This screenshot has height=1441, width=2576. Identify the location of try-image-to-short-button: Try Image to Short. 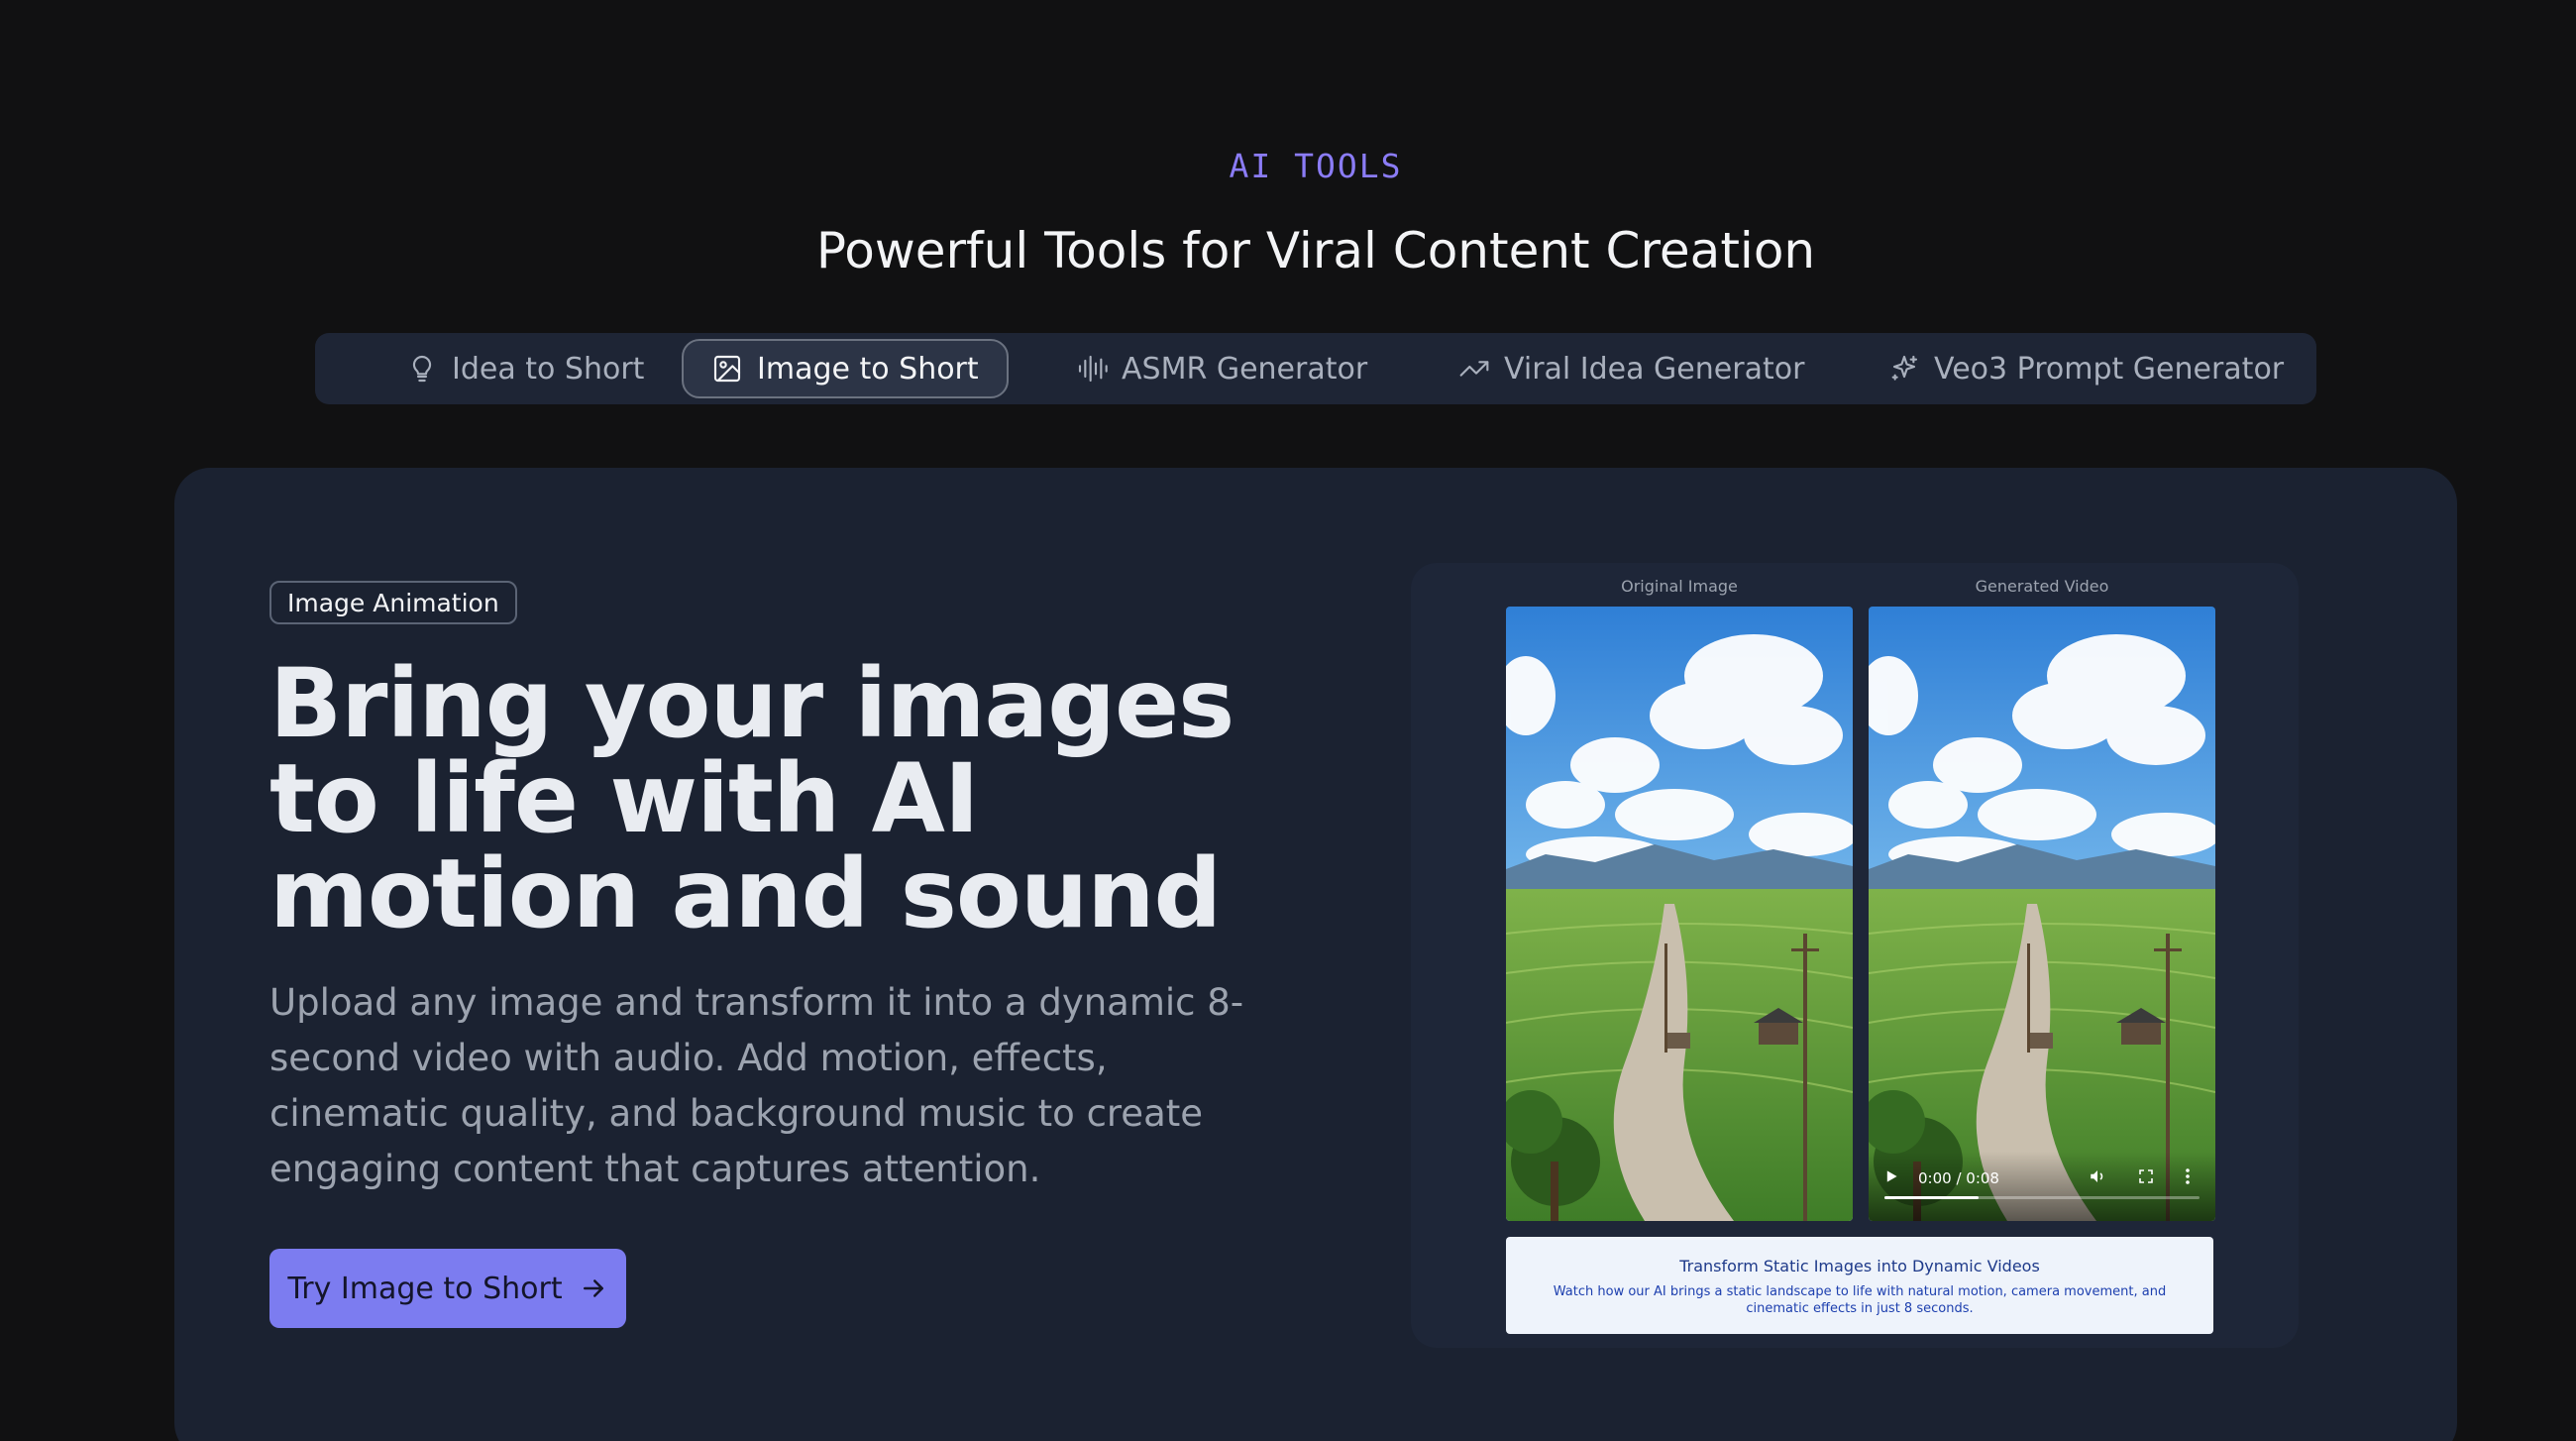
(447, 1288).